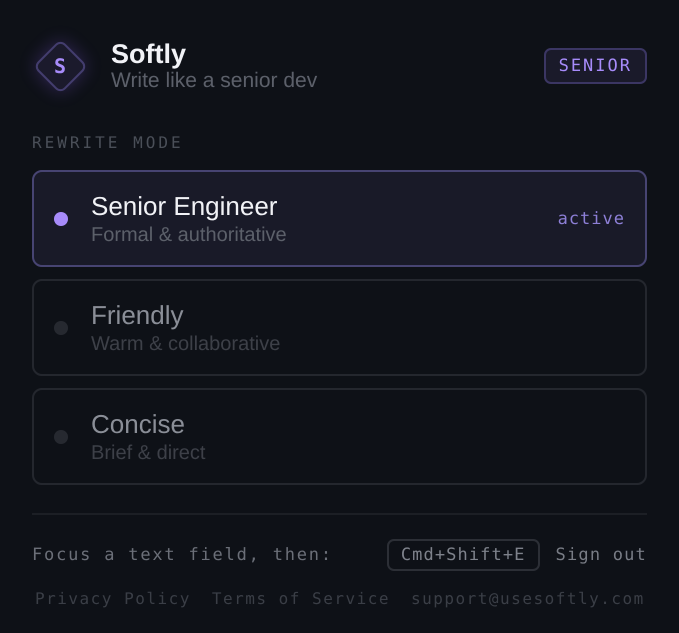  What do you see at coordinates (595, 66) in the screenshot?
I see `tier-badge: SENIOR` at bounding box center [595, 66].